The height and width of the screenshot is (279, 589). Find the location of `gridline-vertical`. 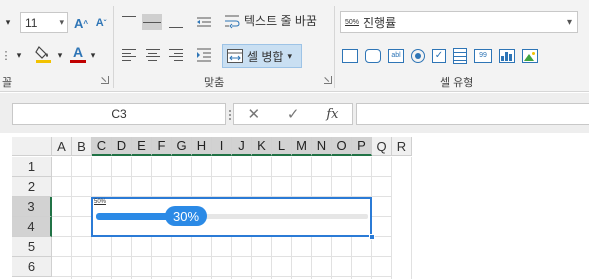

gridline-vertical is located at coordinates (411, 218).